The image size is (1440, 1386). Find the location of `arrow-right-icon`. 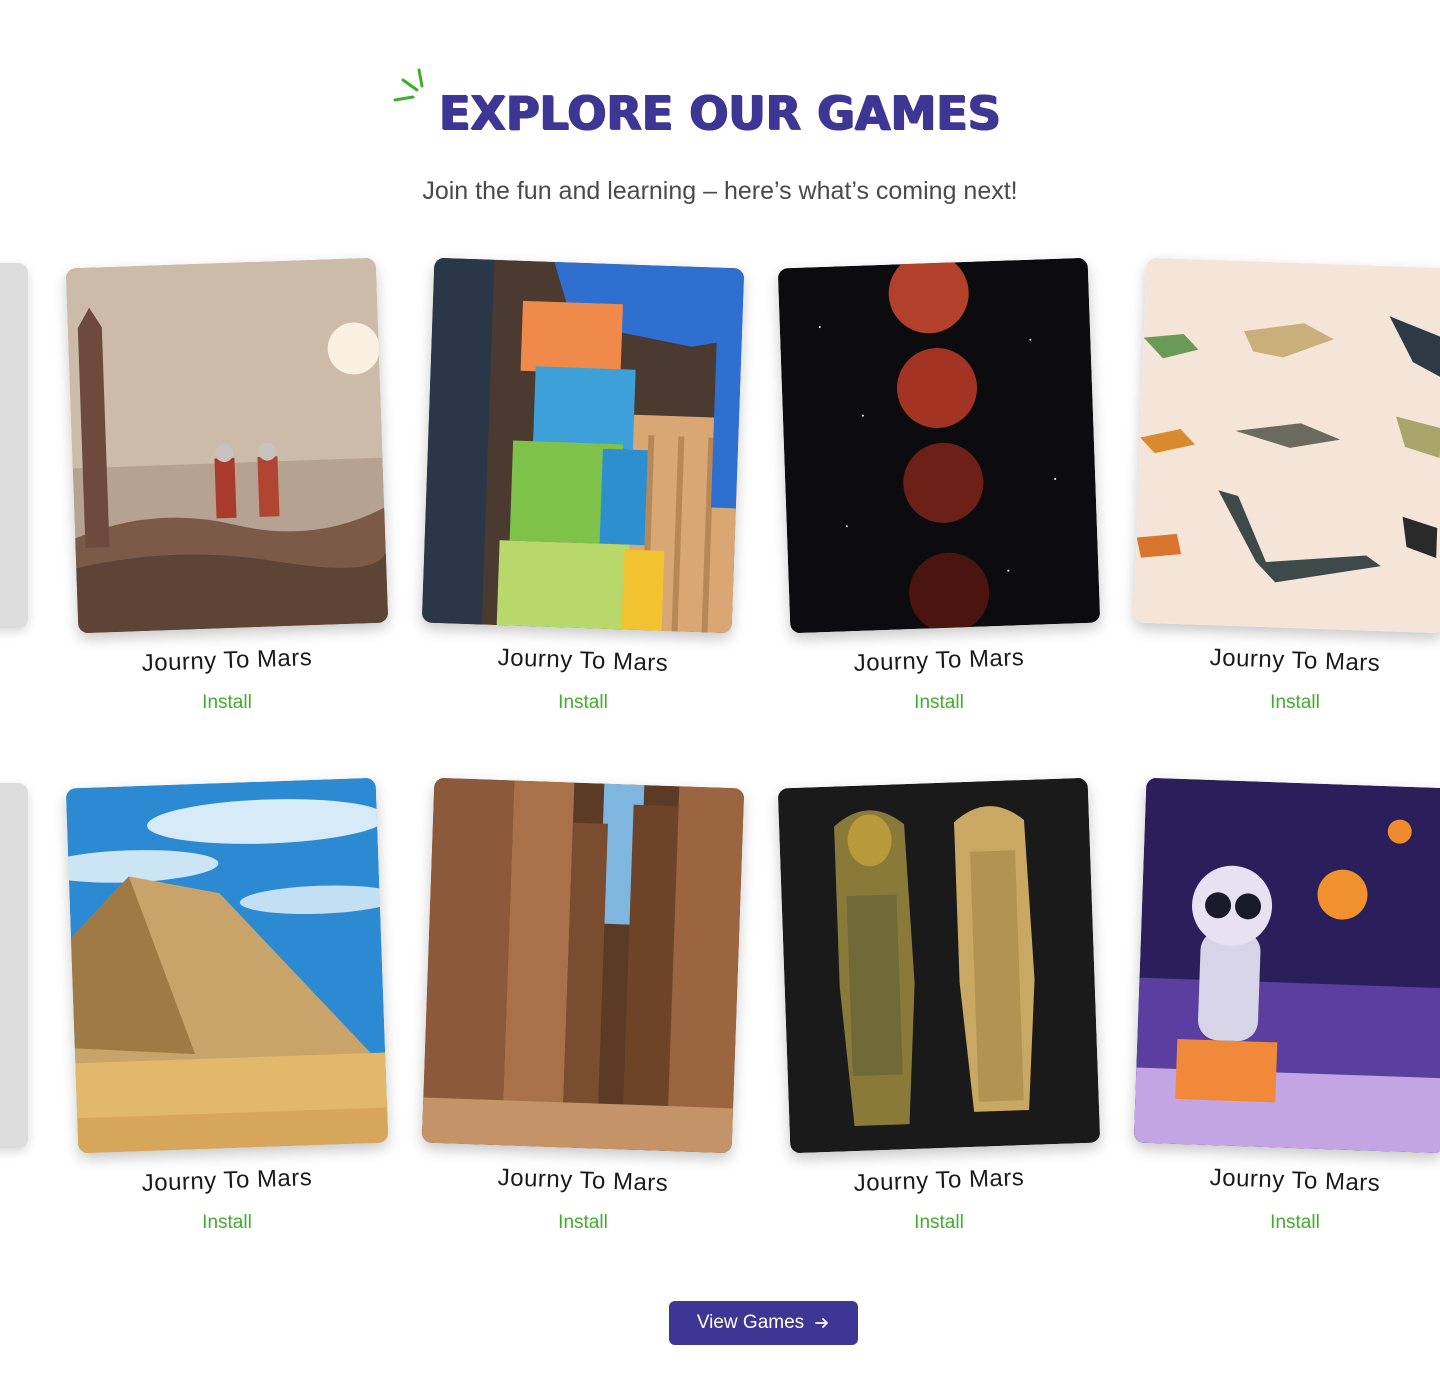

arrow-right-icon is located at coordinates (822, 1323).